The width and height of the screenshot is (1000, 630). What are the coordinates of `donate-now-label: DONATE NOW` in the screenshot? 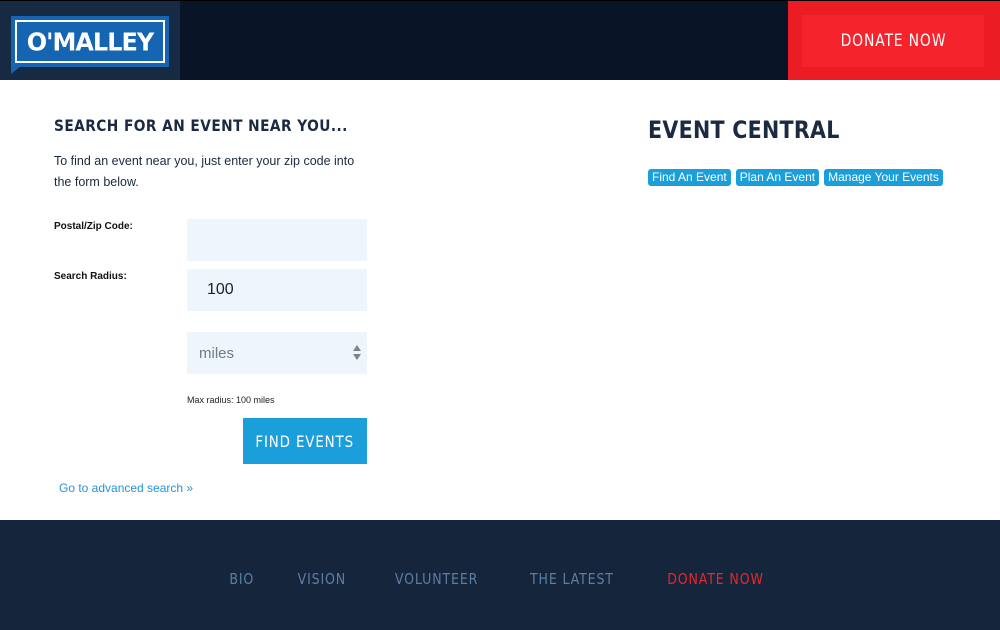 It's located at (893, 41).